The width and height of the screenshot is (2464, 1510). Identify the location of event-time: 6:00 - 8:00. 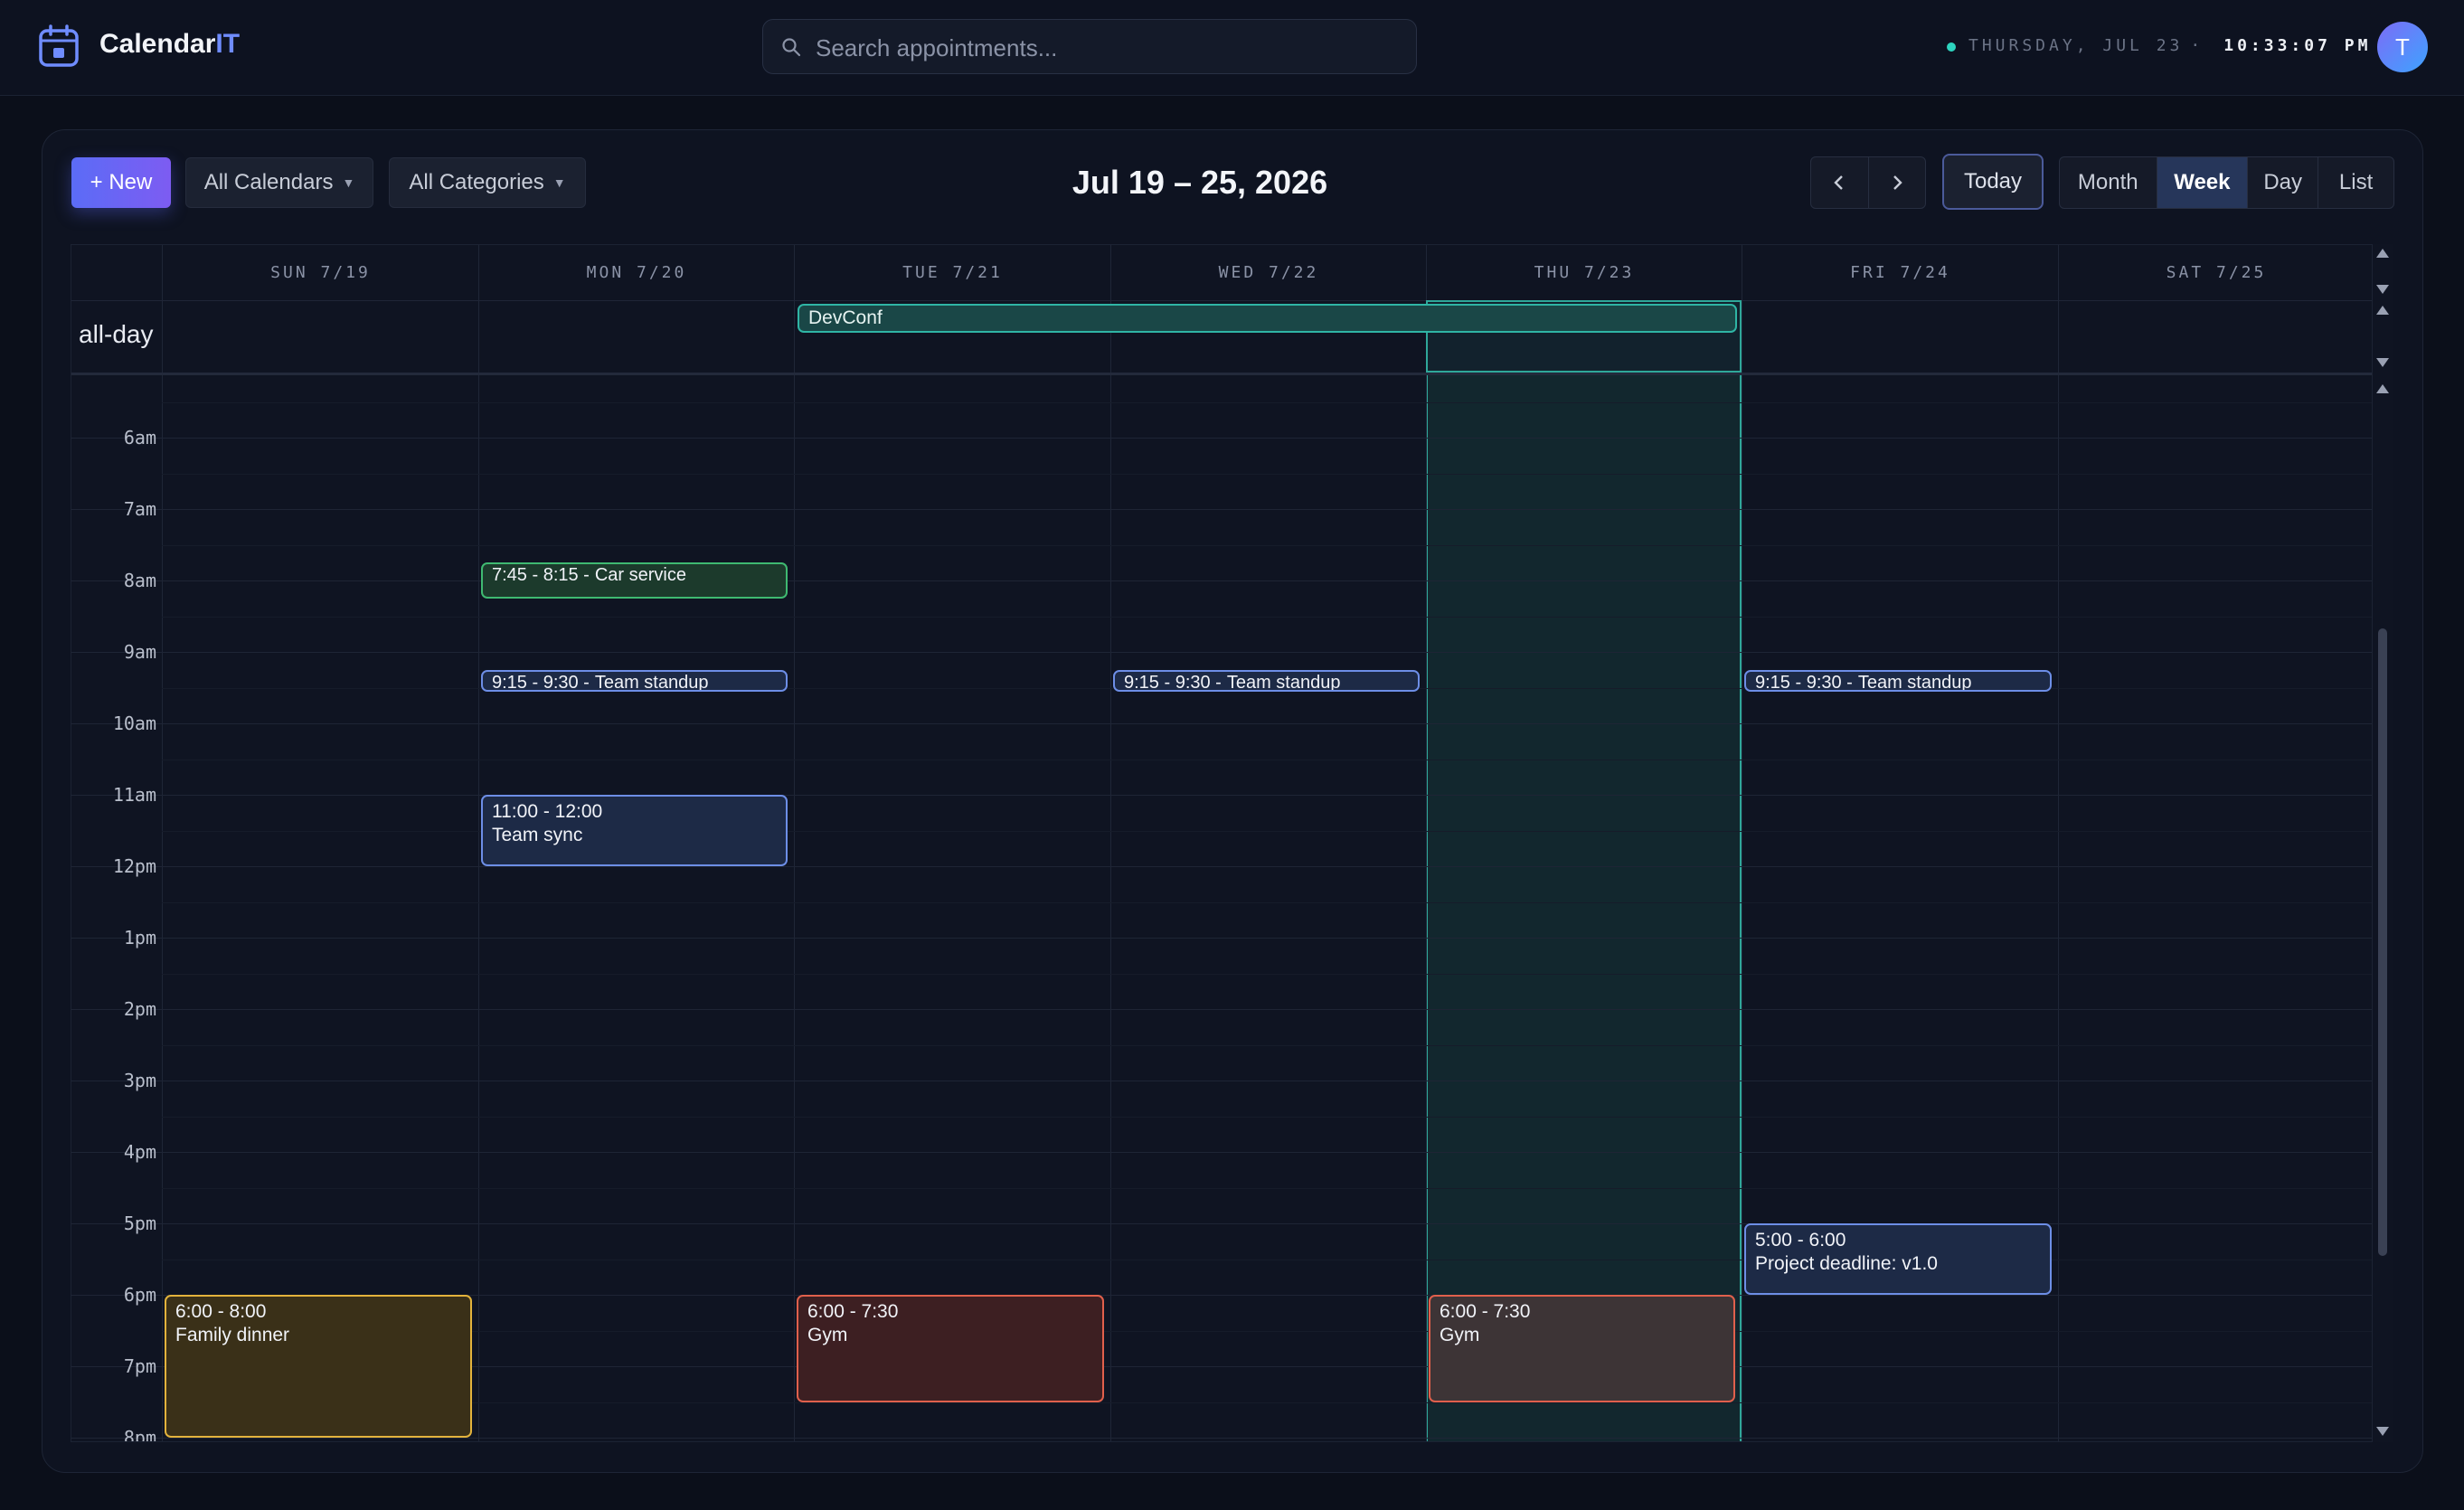
(221, 1312).